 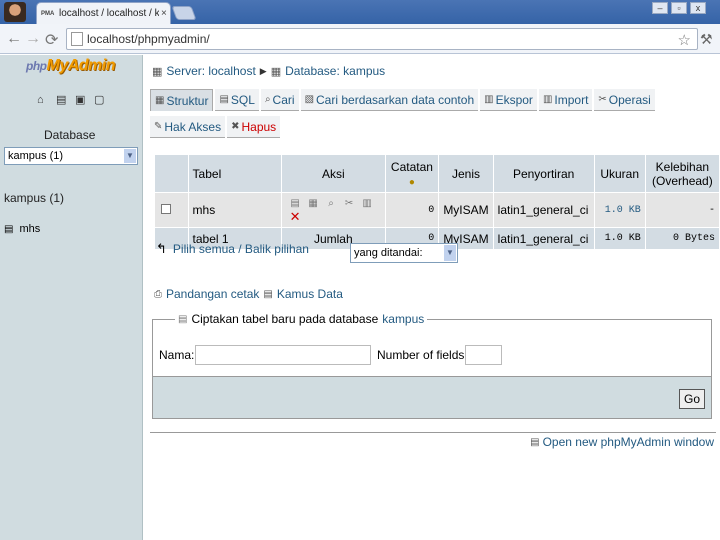 What do you see at coordinates (403, 319) in the screenshot?
I see `legend-db-link: kampus` at bounding box center [403, 319].